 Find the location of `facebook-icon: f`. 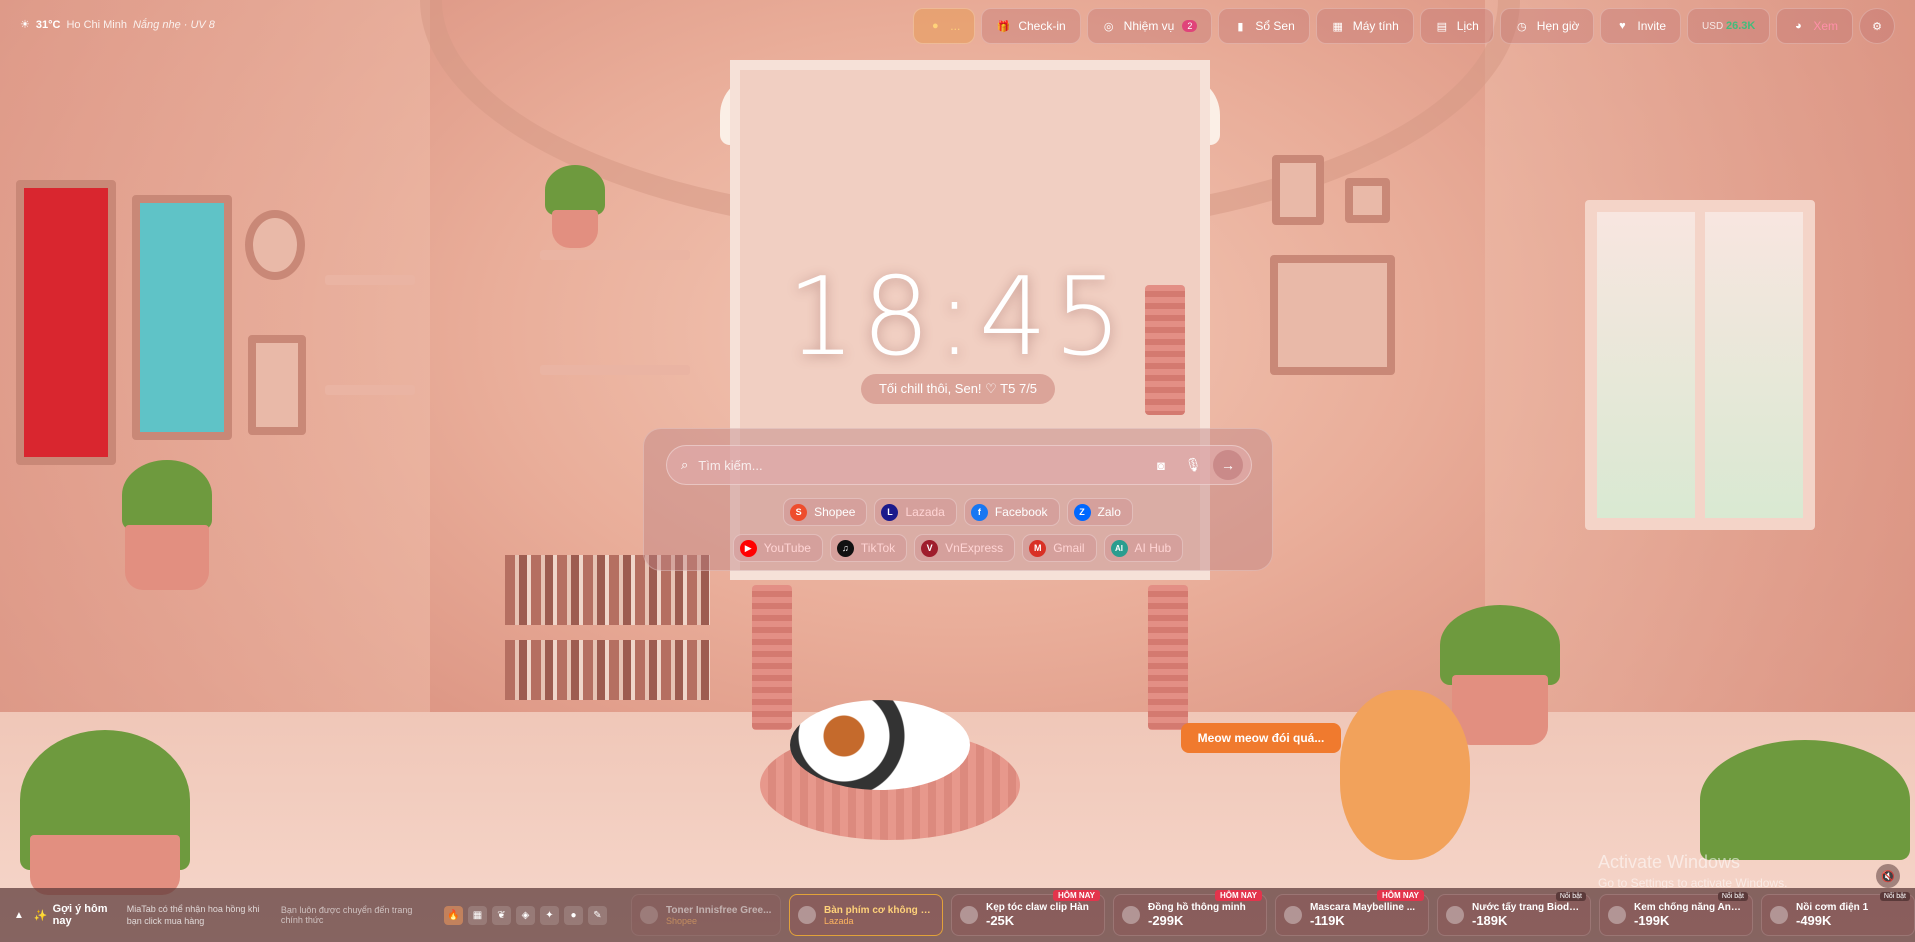

facebook-icon: f is located at coordinates (979, 512).